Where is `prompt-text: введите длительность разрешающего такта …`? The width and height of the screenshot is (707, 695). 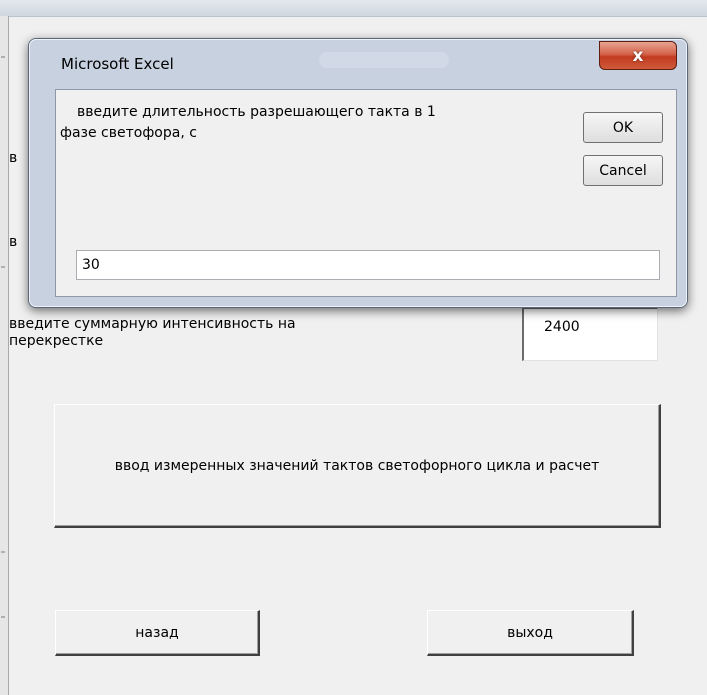 prompt-text: введите длительность разрешающего такта … is located at coordinates (295, 123).